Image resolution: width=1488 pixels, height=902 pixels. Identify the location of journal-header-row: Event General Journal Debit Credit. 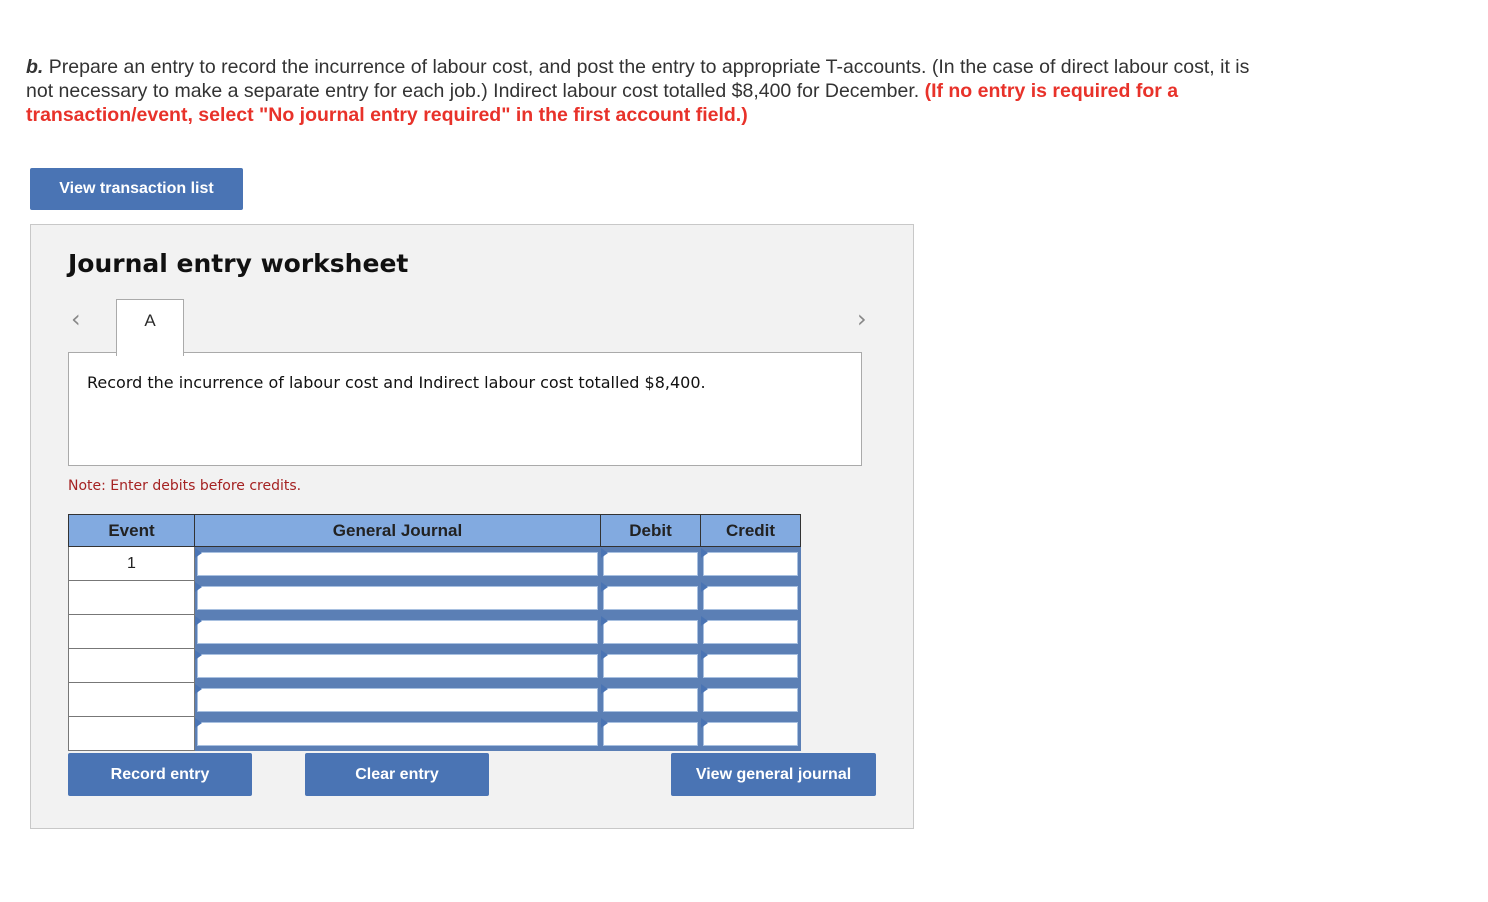
(434, 530).